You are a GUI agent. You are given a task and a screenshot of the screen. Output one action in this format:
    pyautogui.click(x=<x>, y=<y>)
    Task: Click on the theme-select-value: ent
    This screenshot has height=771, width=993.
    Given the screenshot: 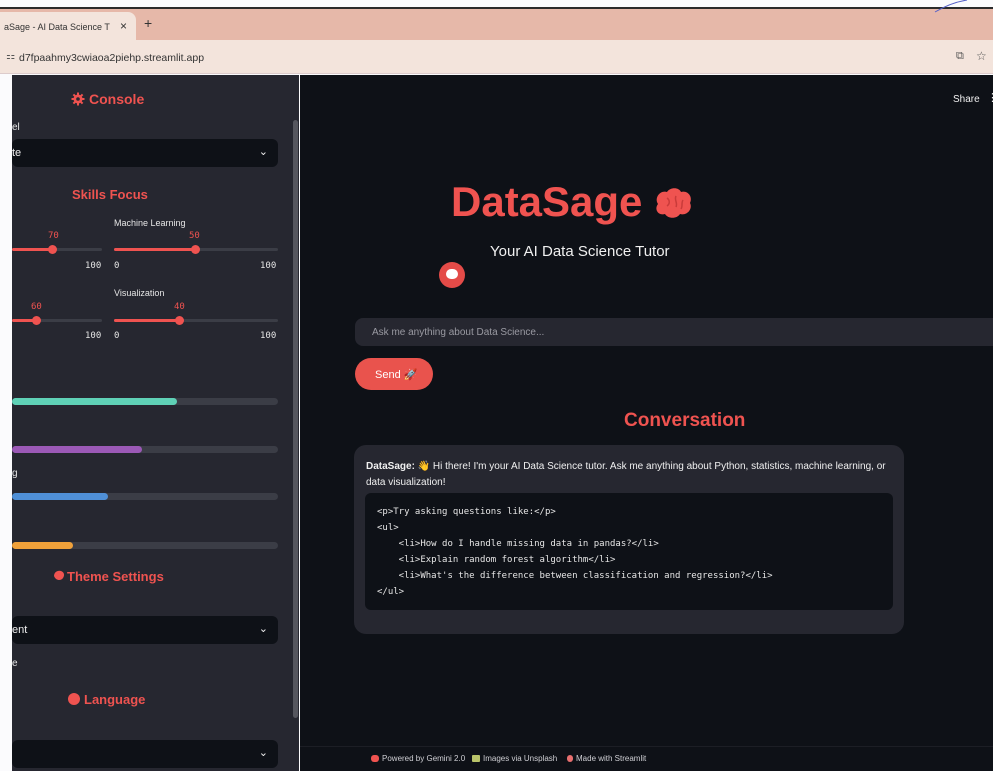 What is the action you would take?
    pyautogui.click(x=20, y=630)
    